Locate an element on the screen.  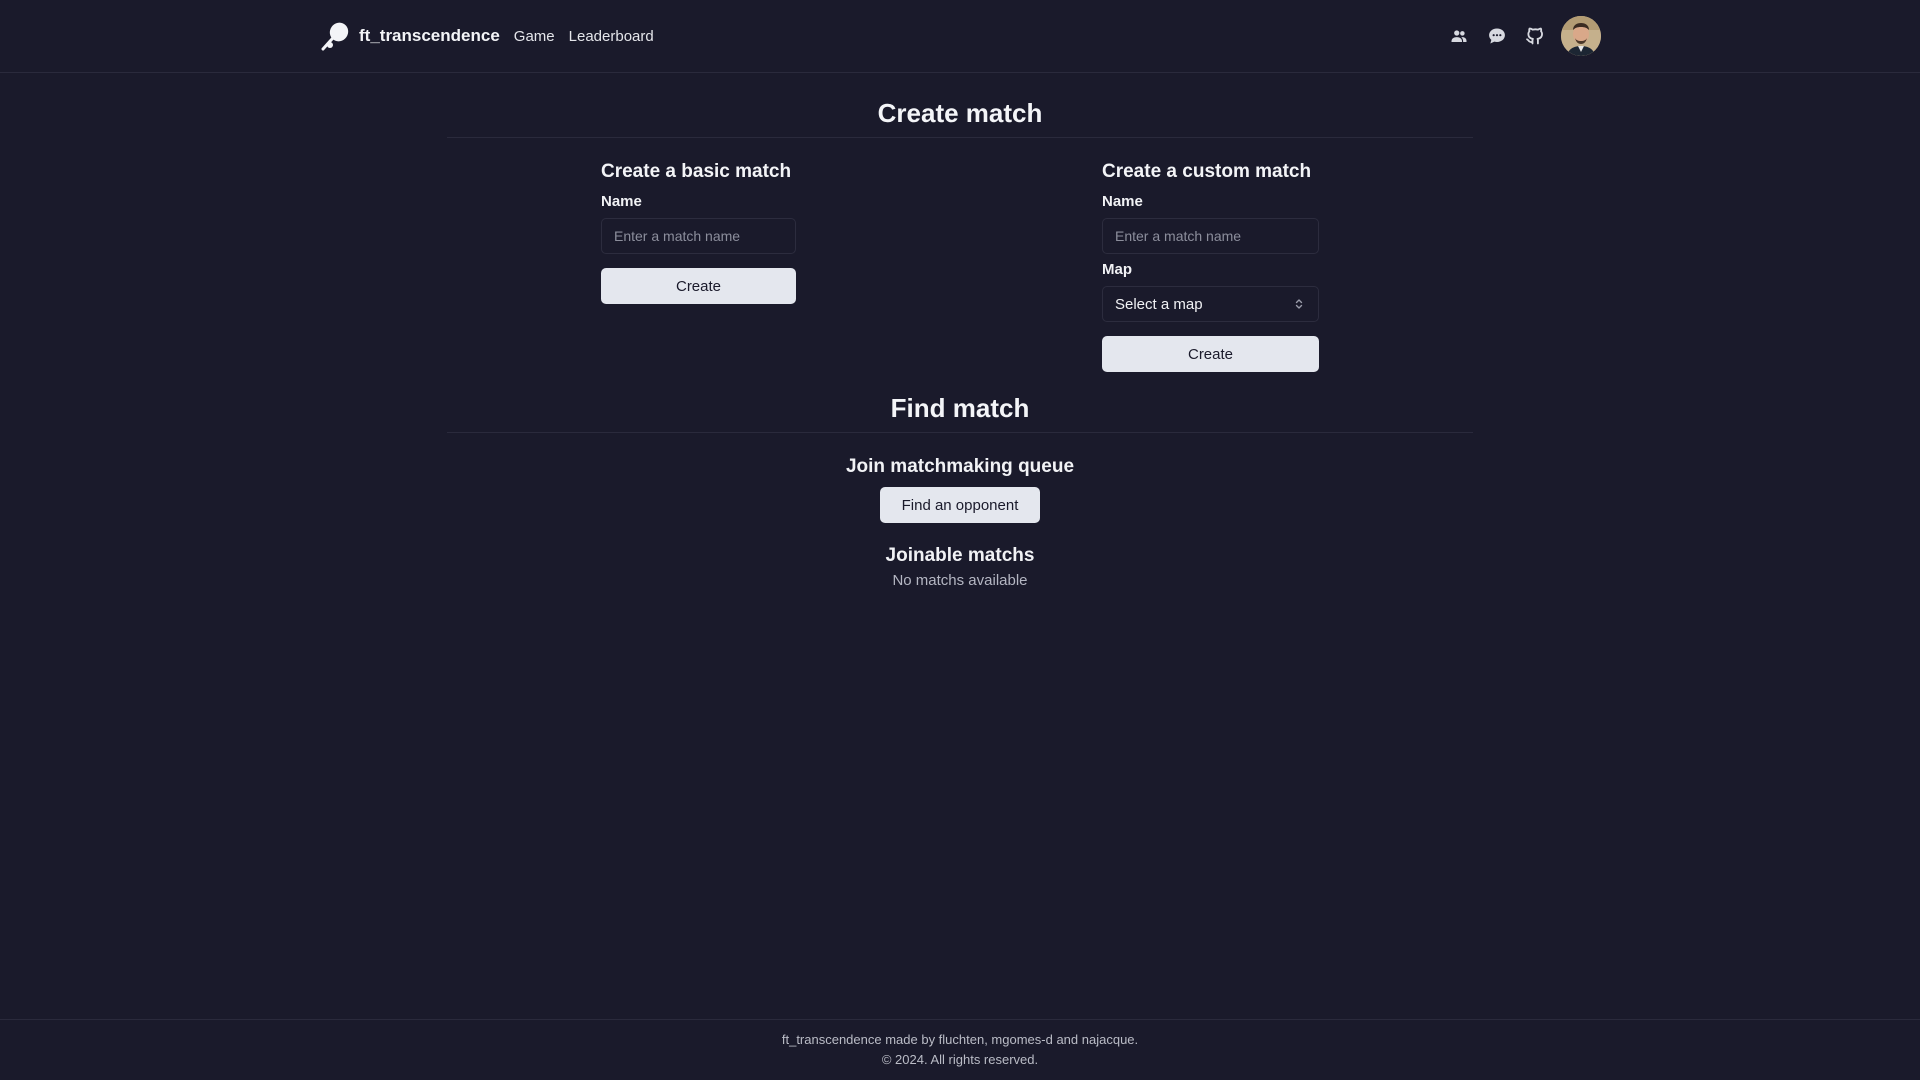
custom-name-label: Name is located at coordinates (1122, 201).